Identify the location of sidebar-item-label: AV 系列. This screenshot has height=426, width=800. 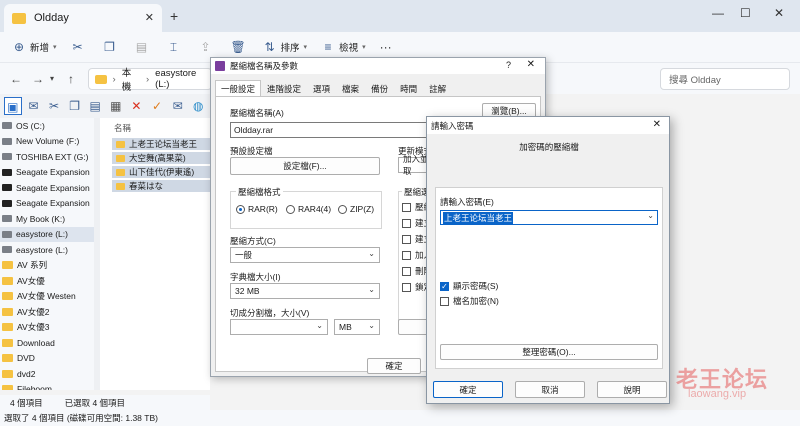
(32, 265).